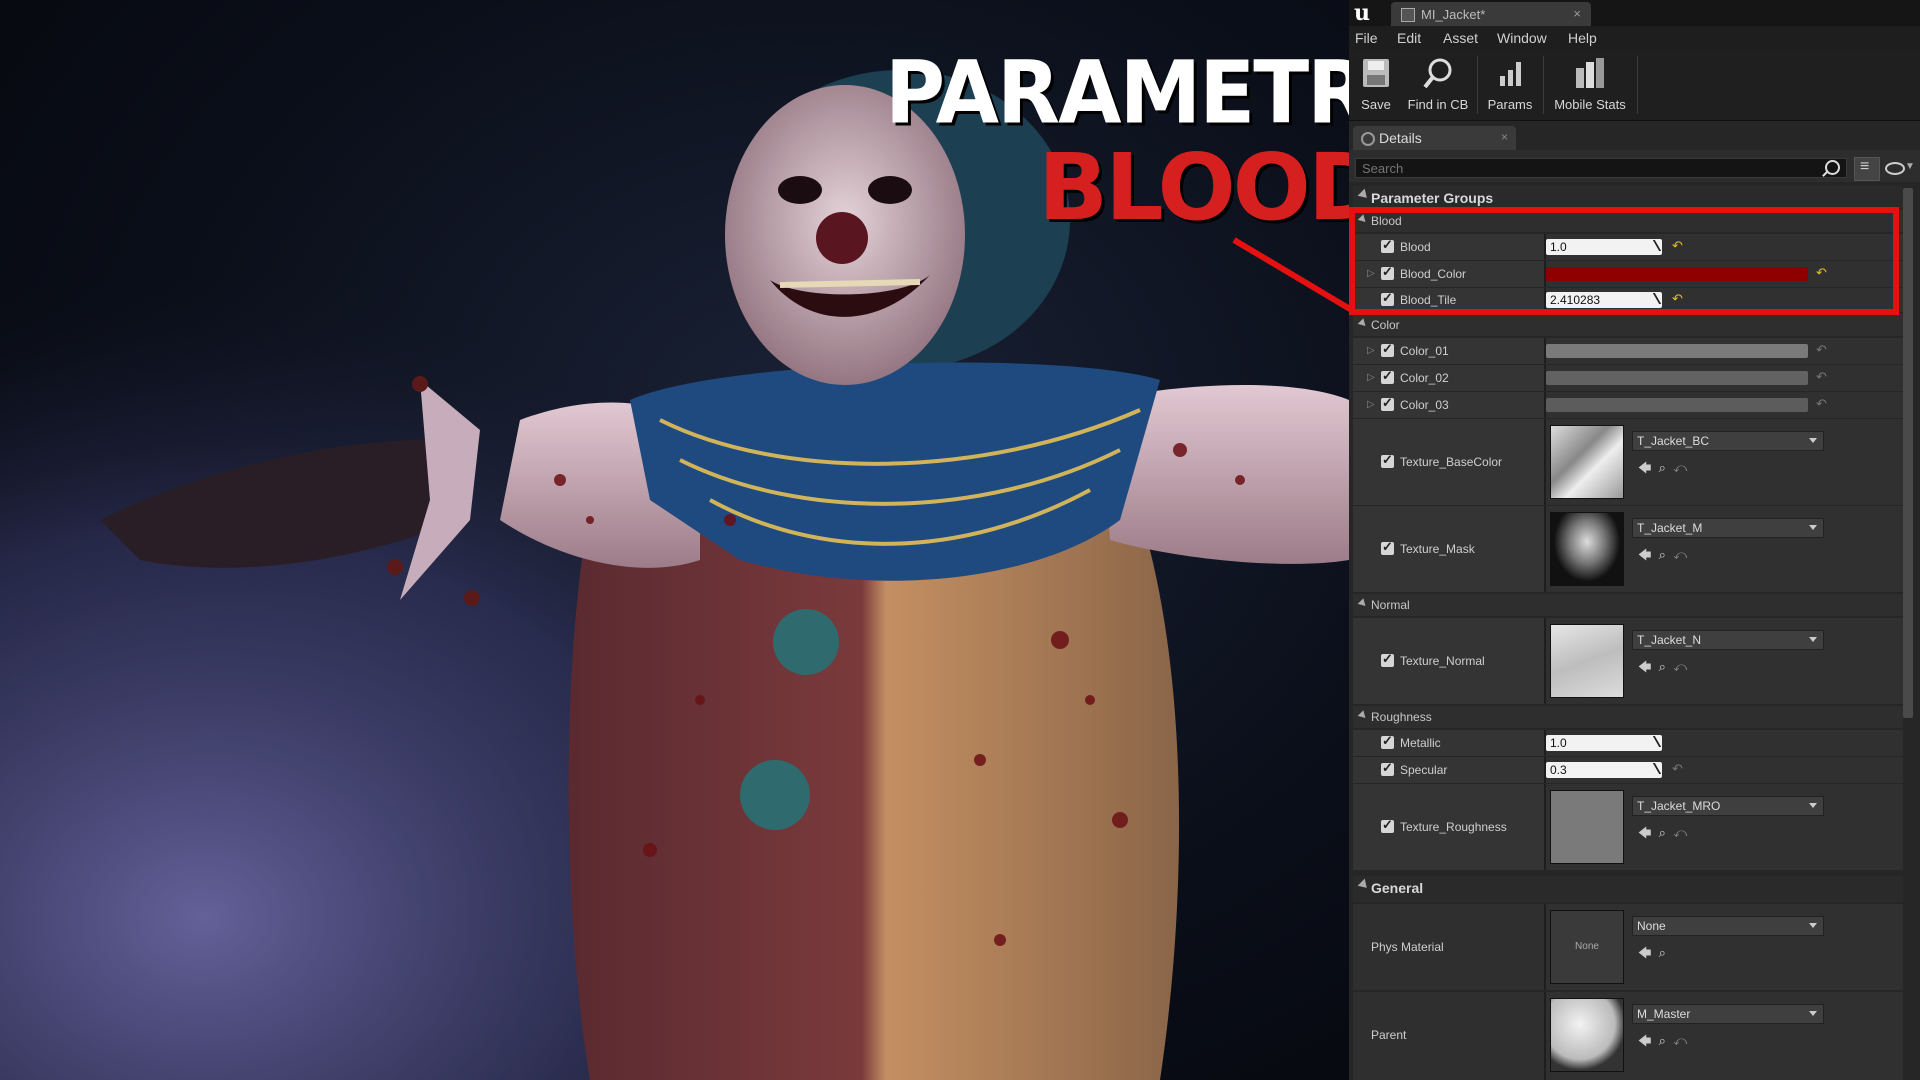  I want to click on toolbar-separator, so click(1543, 85).